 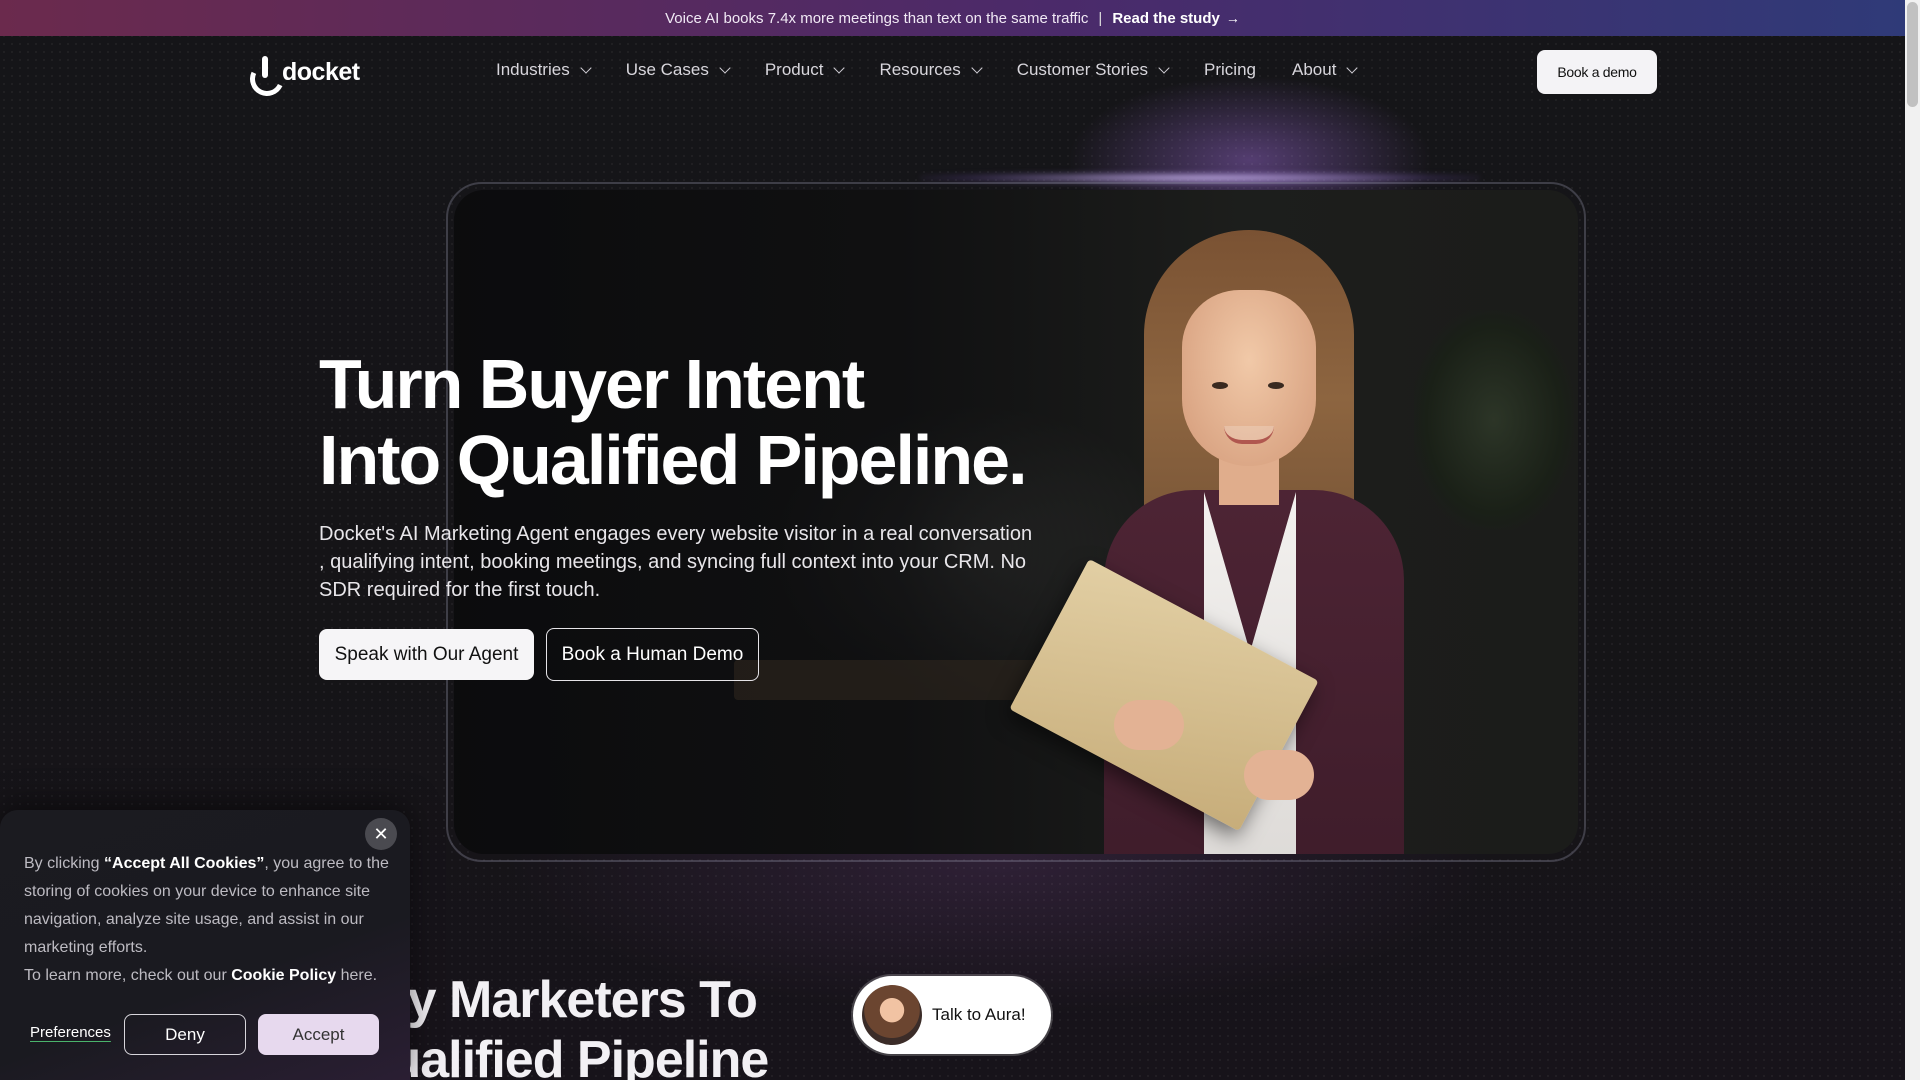 I want to click on book-demo-button: Book a demo, so click(x=1597, y=72).